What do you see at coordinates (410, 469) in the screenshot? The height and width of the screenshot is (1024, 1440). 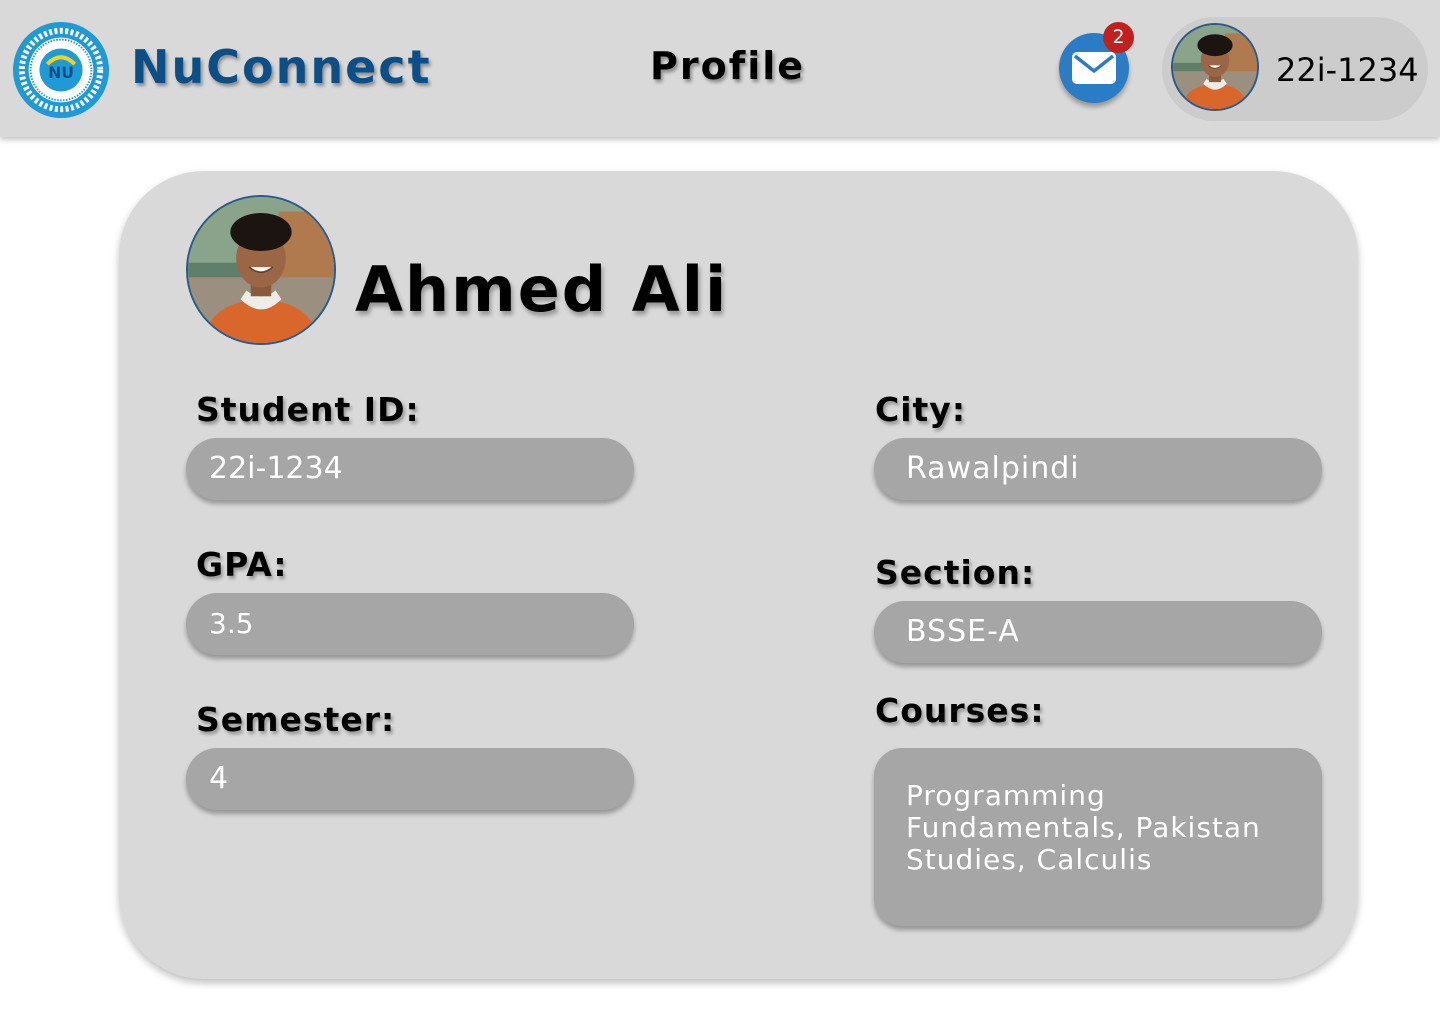 I see `student-id-field: 22i-1234` at bounding box center [410, 469].